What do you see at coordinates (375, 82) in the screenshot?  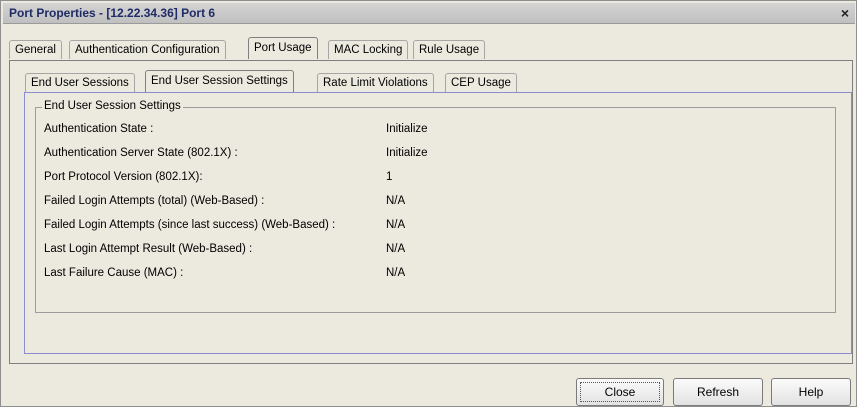 I see `tab-rate-limit-violations: Rate Limit Violations` at bounding box center [375, 82].